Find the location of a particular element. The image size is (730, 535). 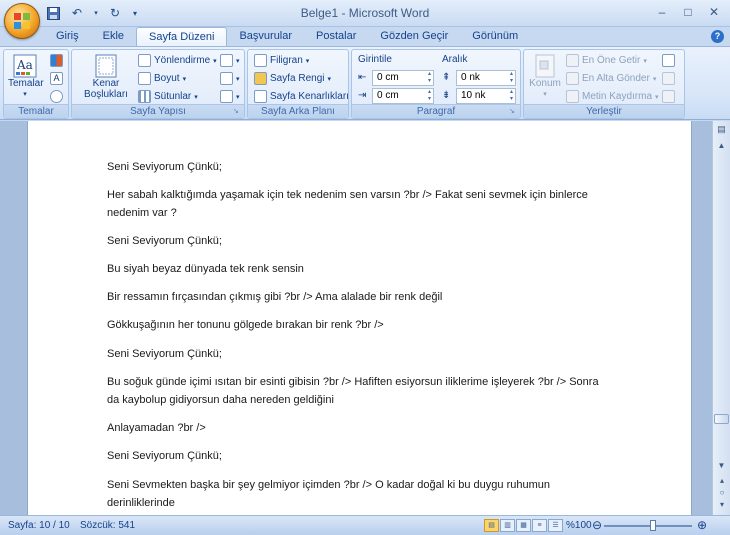

zoom-level: %100 is located at coordinates (579, 525).